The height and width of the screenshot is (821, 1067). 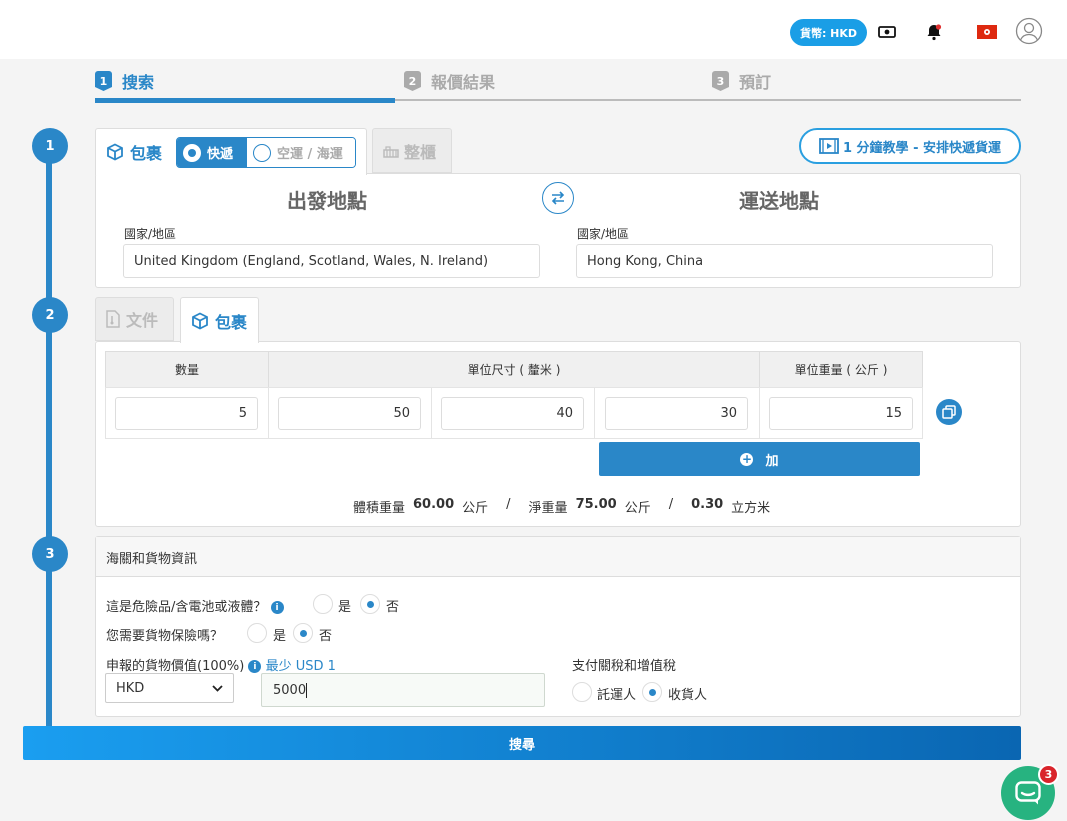 What do you see at coordinates (303, 633) in the screenshot?
I see `insurance-no-radio` at bounding box center [303, 633].